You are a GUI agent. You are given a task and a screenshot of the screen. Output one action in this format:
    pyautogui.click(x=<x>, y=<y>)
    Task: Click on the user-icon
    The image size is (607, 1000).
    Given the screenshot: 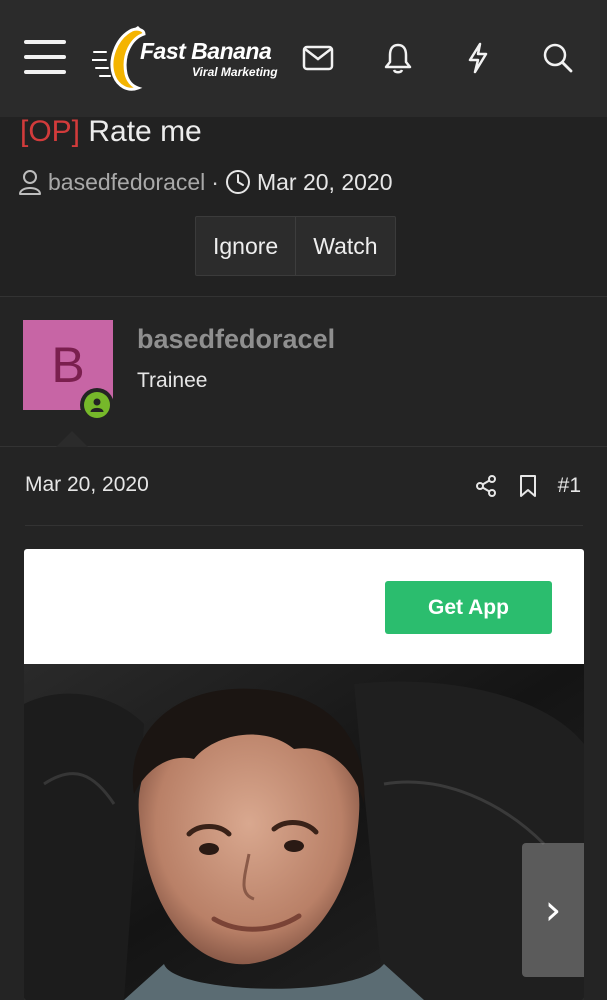 What is the action you would take?
    pyautogui.click(x=30, y=182)
    